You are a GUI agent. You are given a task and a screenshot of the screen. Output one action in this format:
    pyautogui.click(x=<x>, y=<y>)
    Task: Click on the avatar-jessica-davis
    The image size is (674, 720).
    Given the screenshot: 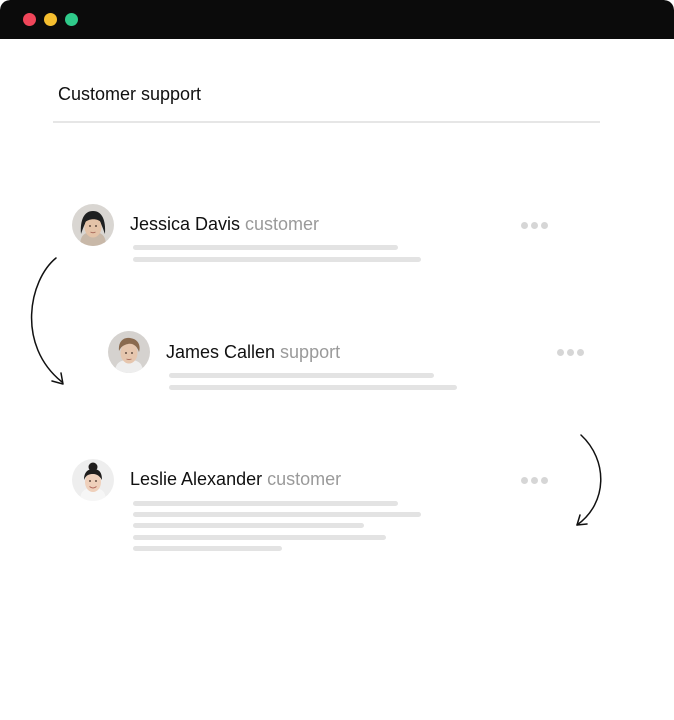 What is the action you would take?
    pyautogui.click(x=93, y=225)
    